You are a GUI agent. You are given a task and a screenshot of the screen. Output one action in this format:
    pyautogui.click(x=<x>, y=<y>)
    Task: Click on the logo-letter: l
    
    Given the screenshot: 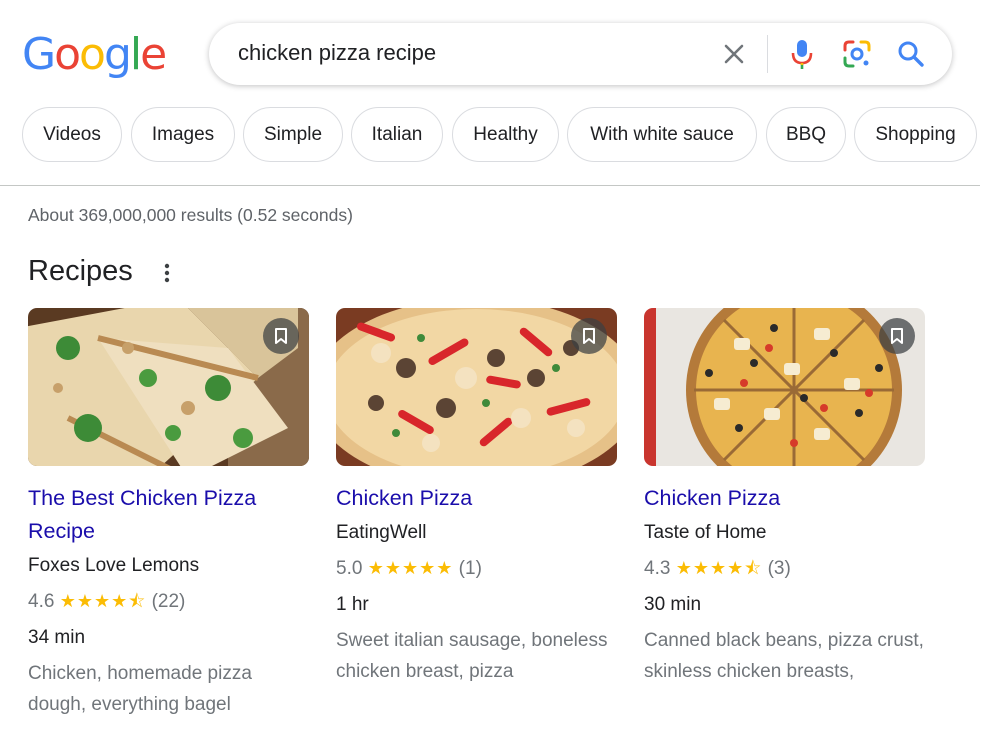 What is the action you would take?
    pyautogui.click(x=135, y=54)
    